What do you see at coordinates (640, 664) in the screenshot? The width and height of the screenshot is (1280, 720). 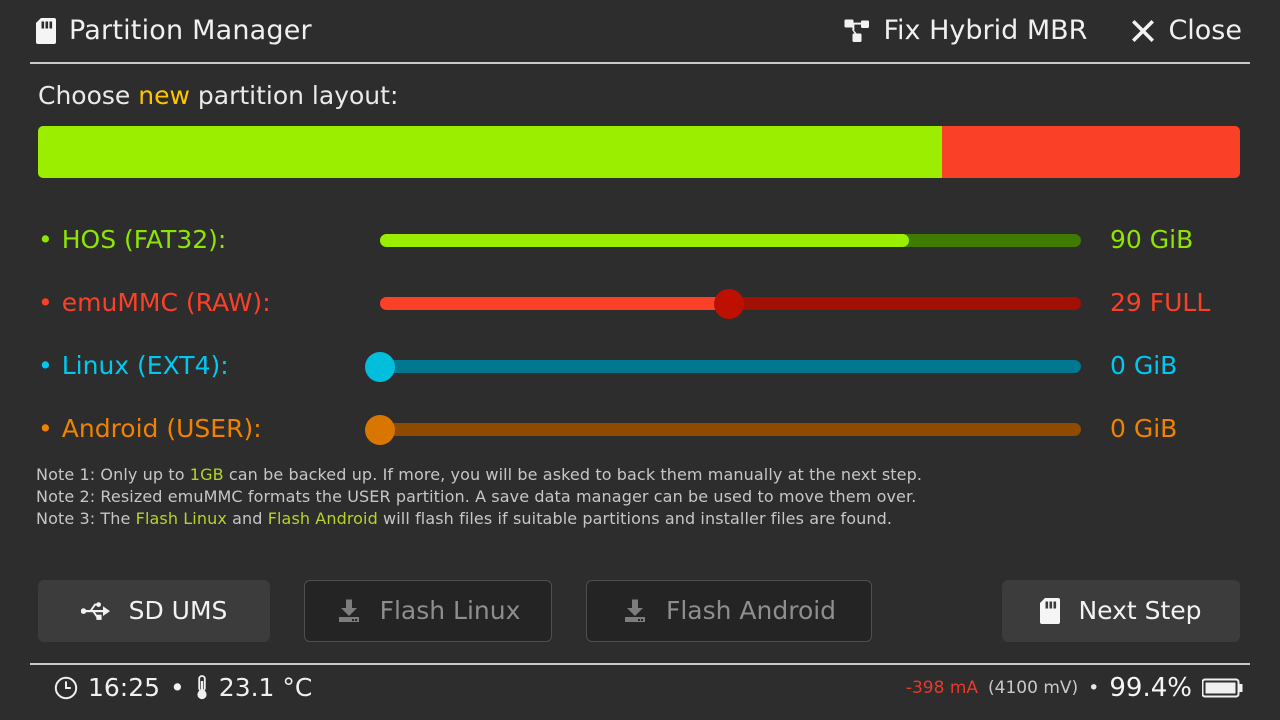 I see `status-divider` at bounding box center [640, 664].